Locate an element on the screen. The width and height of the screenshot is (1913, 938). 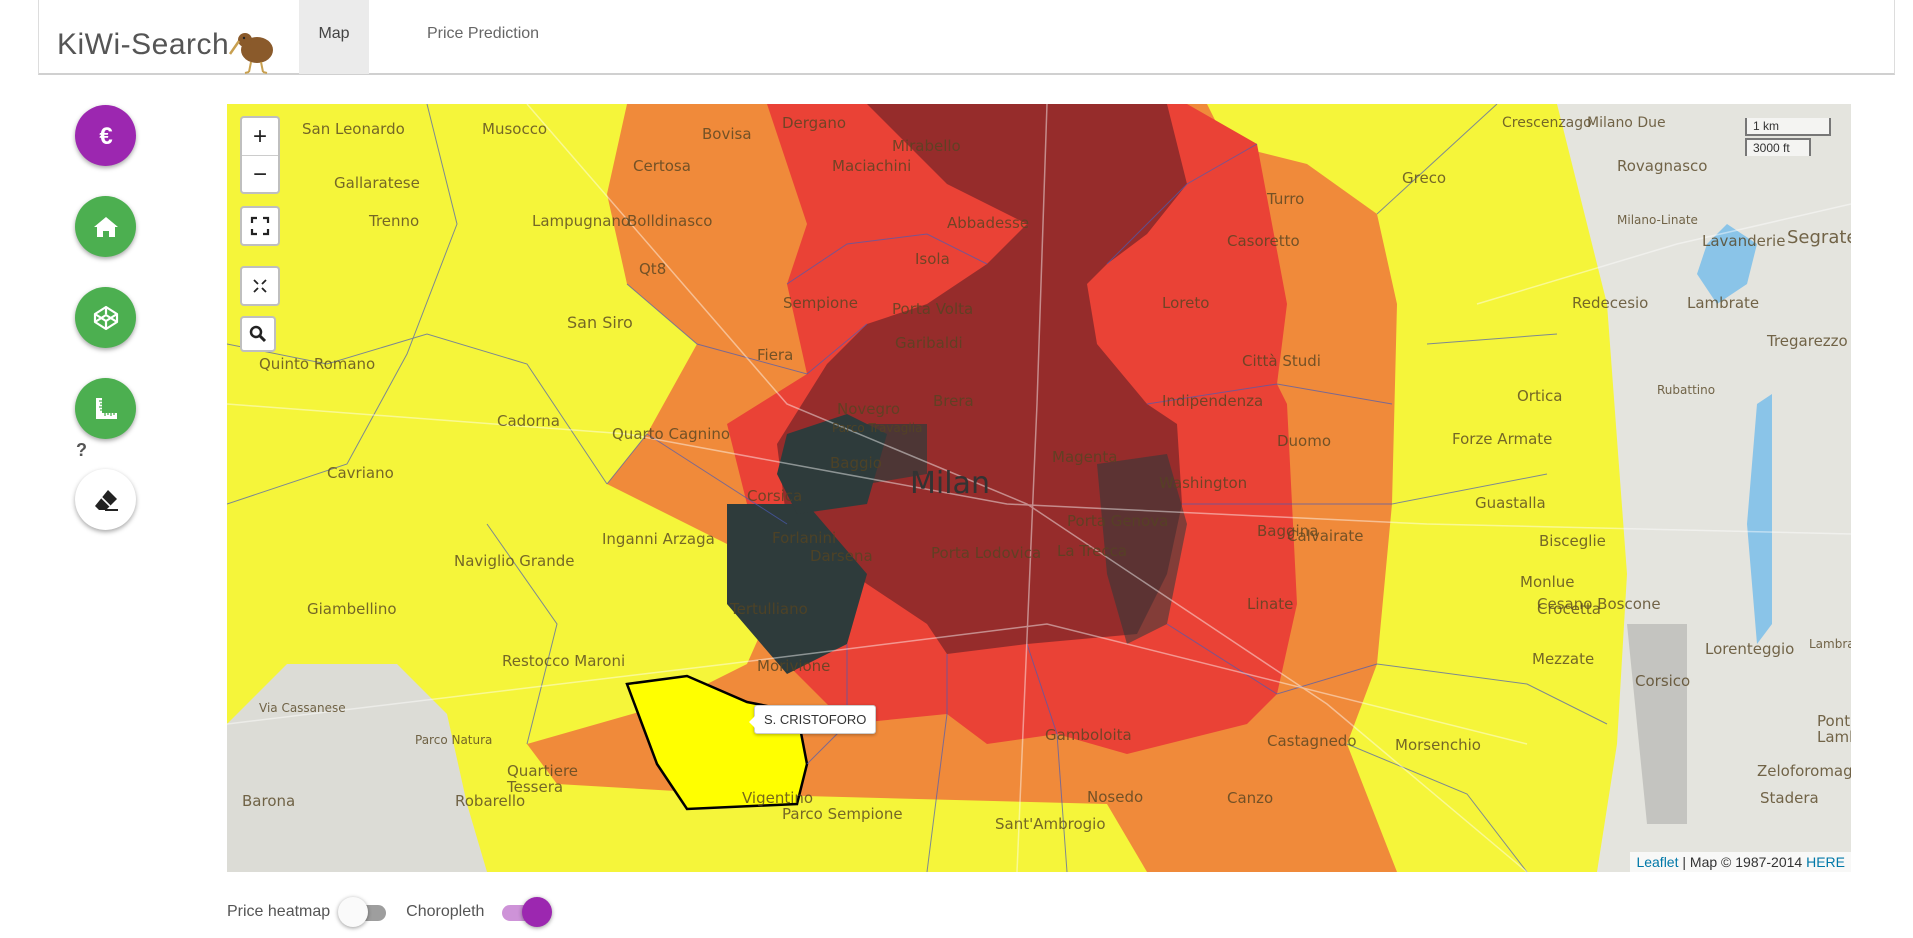
kiwi-logo is located at coordinates (251, 53).